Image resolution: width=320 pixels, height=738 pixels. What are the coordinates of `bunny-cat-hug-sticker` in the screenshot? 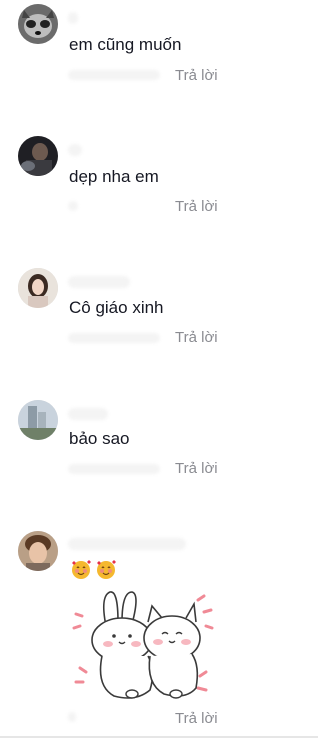 It's located at (142, 645).